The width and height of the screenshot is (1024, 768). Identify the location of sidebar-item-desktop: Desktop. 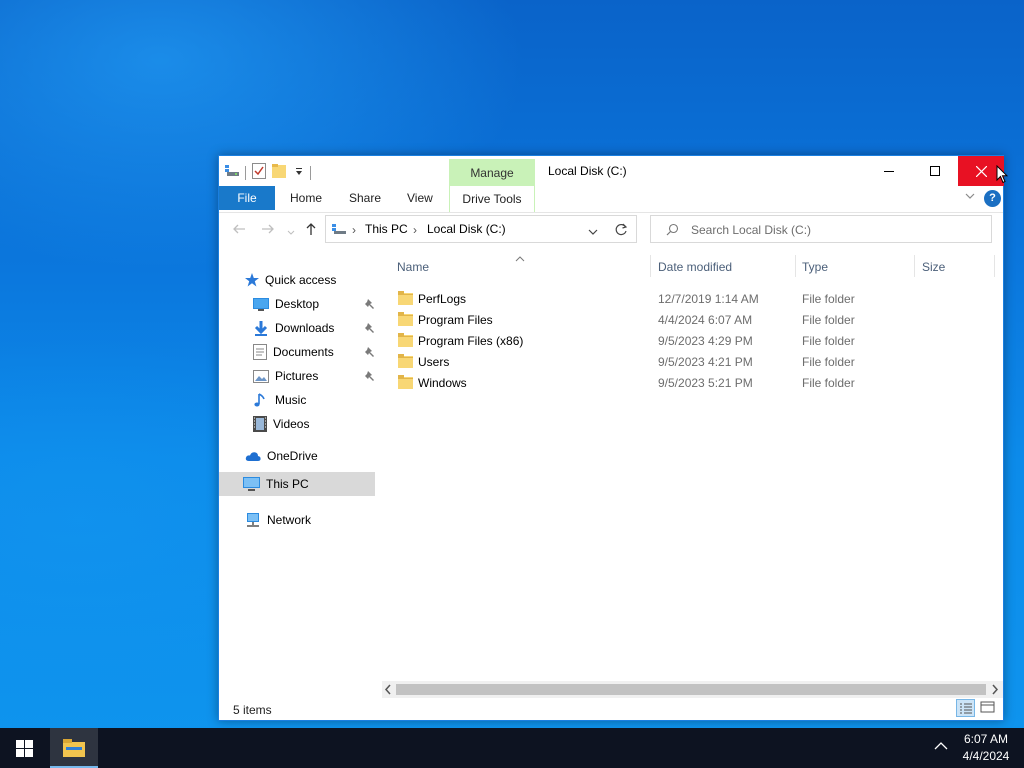
(315, 304).